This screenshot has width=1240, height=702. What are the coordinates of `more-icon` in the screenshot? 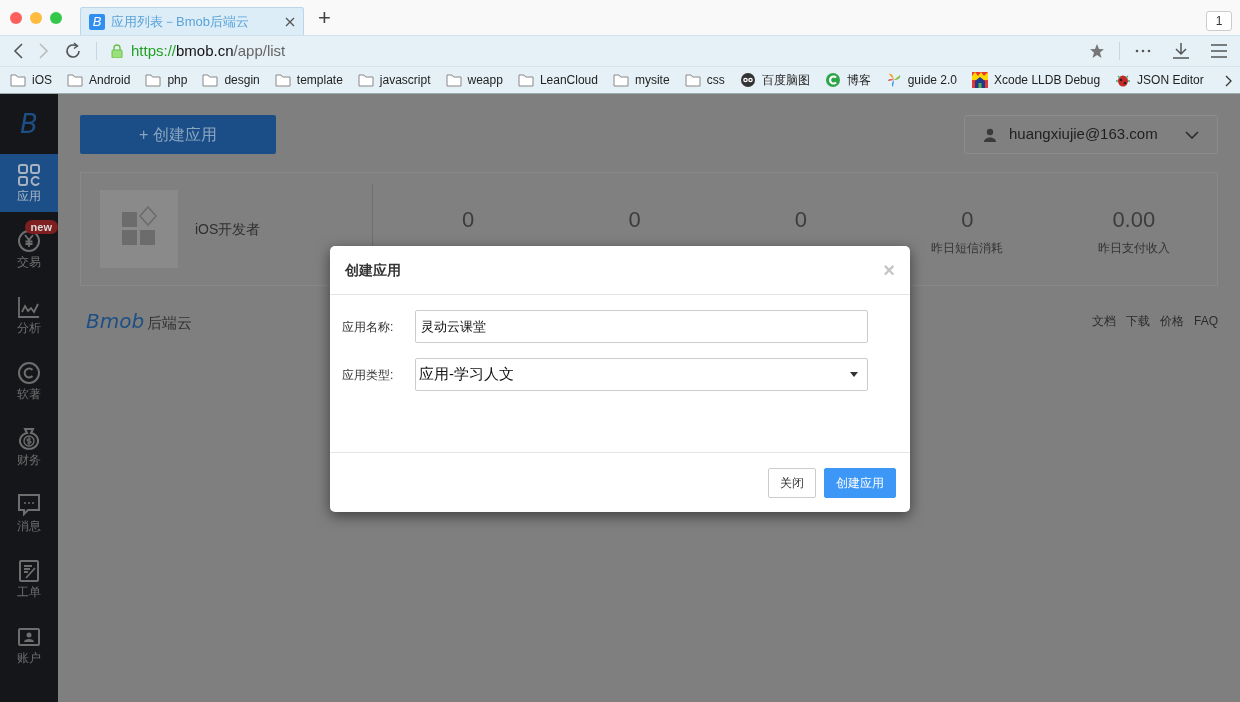 It's located at (1143, 51).